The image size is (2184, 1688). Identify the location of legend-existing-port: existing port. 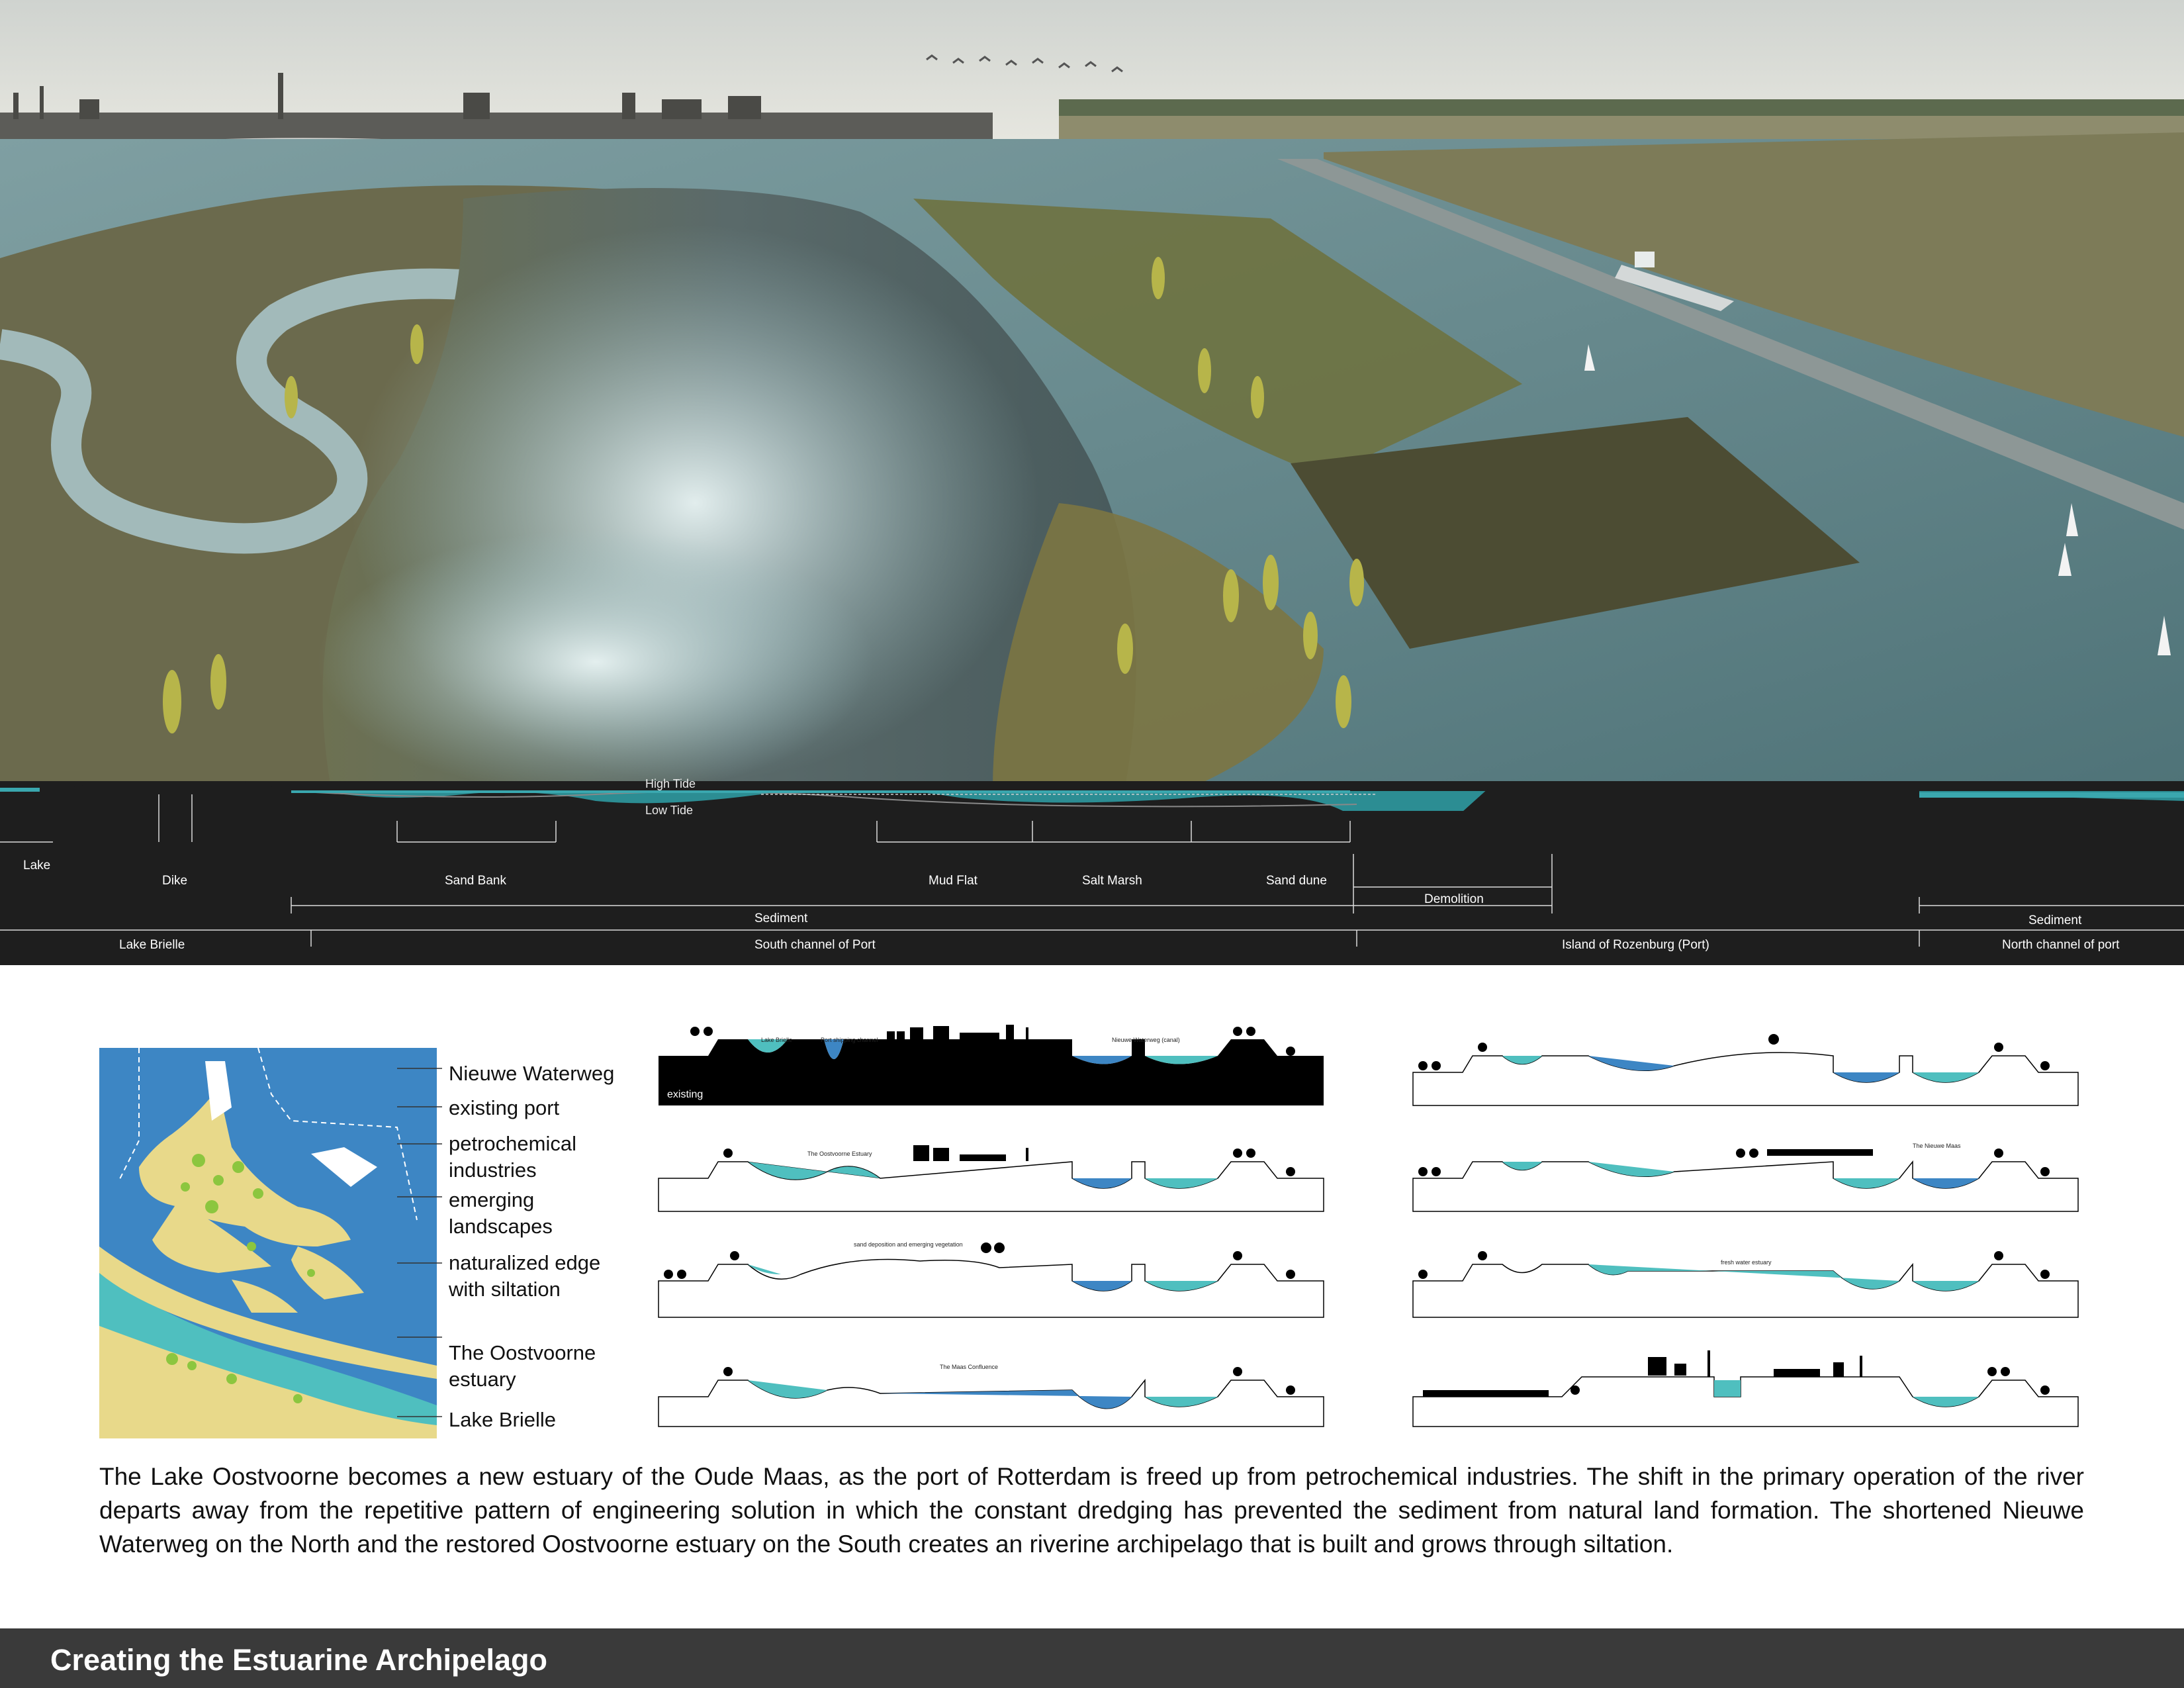
(504, 1107).